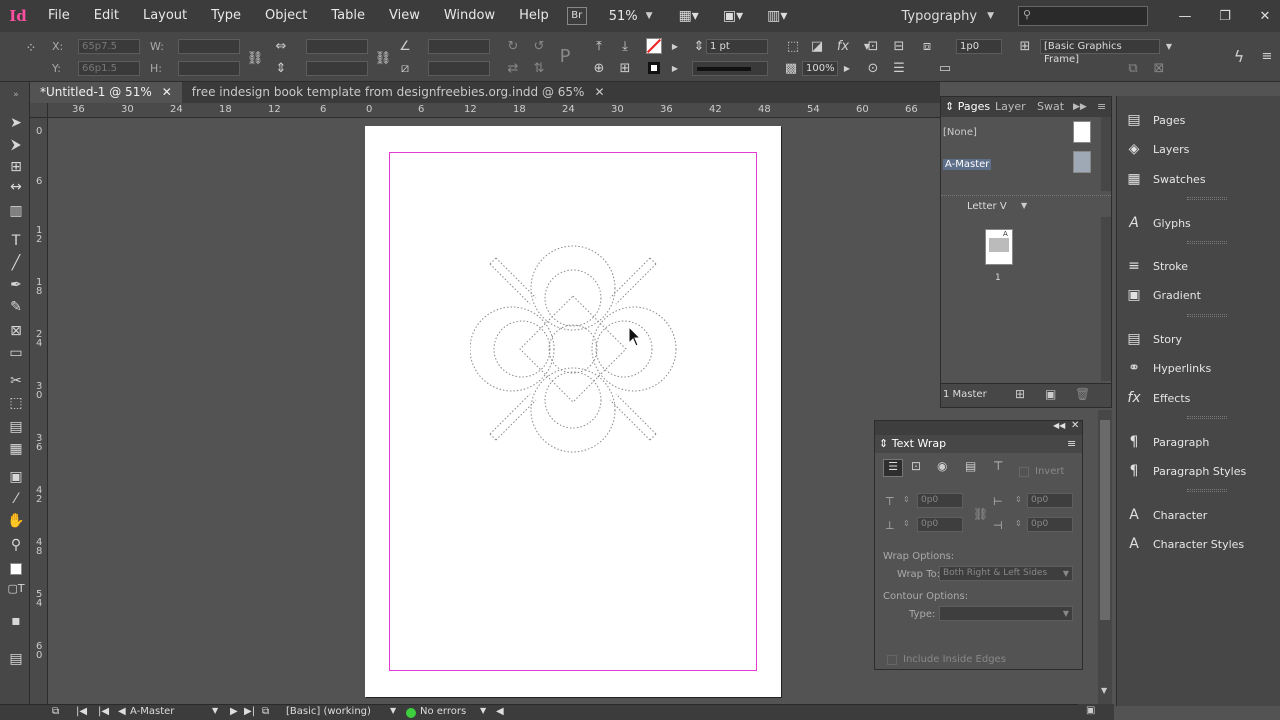 Image resolution: width=1280 pixels, height=720 pixels. What do you see at coordinates (405, 47) in the screenshot?
I see `rotate-angle-icon: ∠` at bounding box center [405, 47].